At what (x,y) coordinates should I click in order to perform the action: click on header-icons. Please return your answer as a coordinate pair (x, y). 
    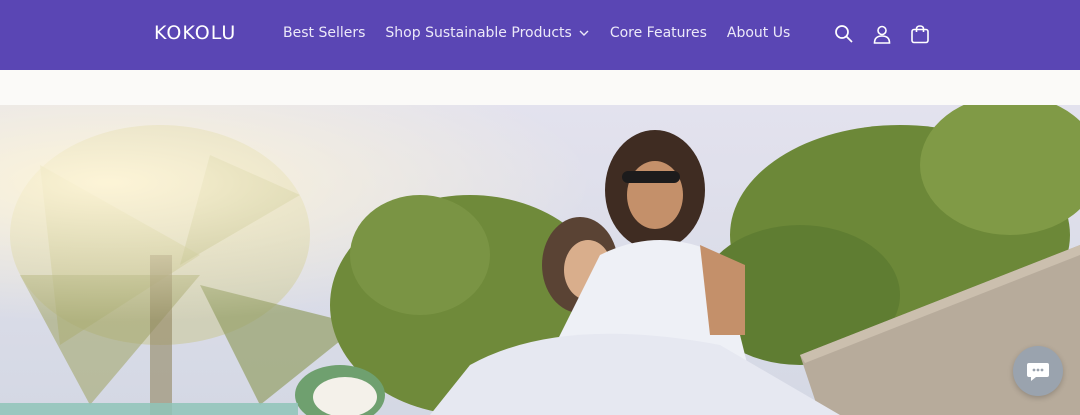
    Looking at the image, I should click on (882, 34).